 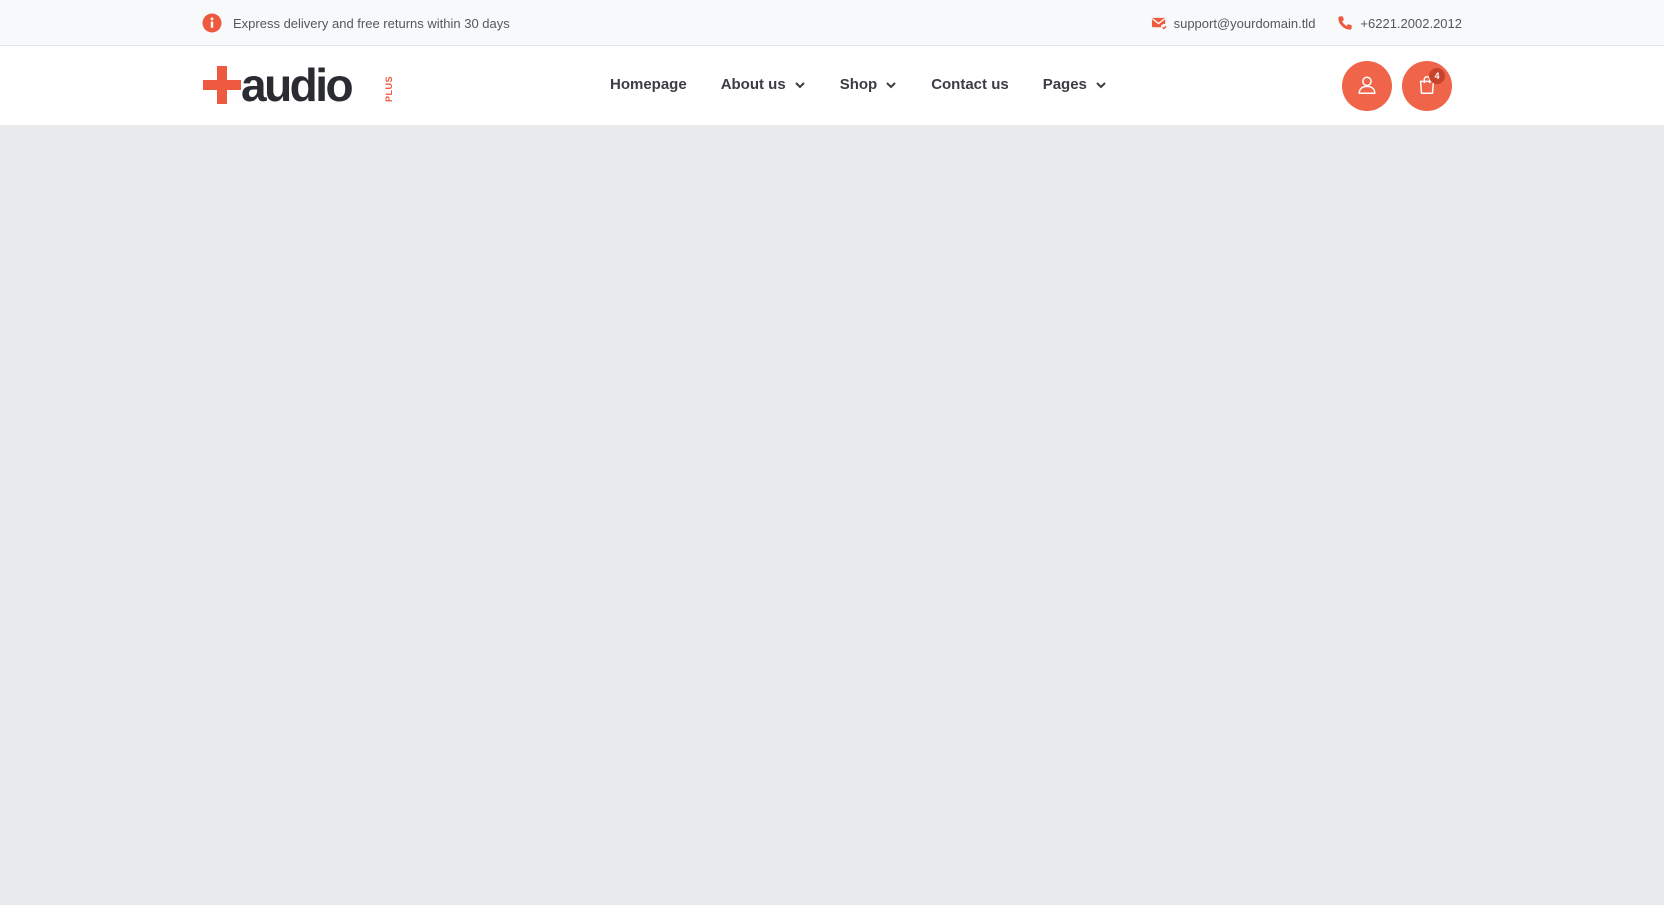 I want to click on info-icon, so click(x=212, y=23).